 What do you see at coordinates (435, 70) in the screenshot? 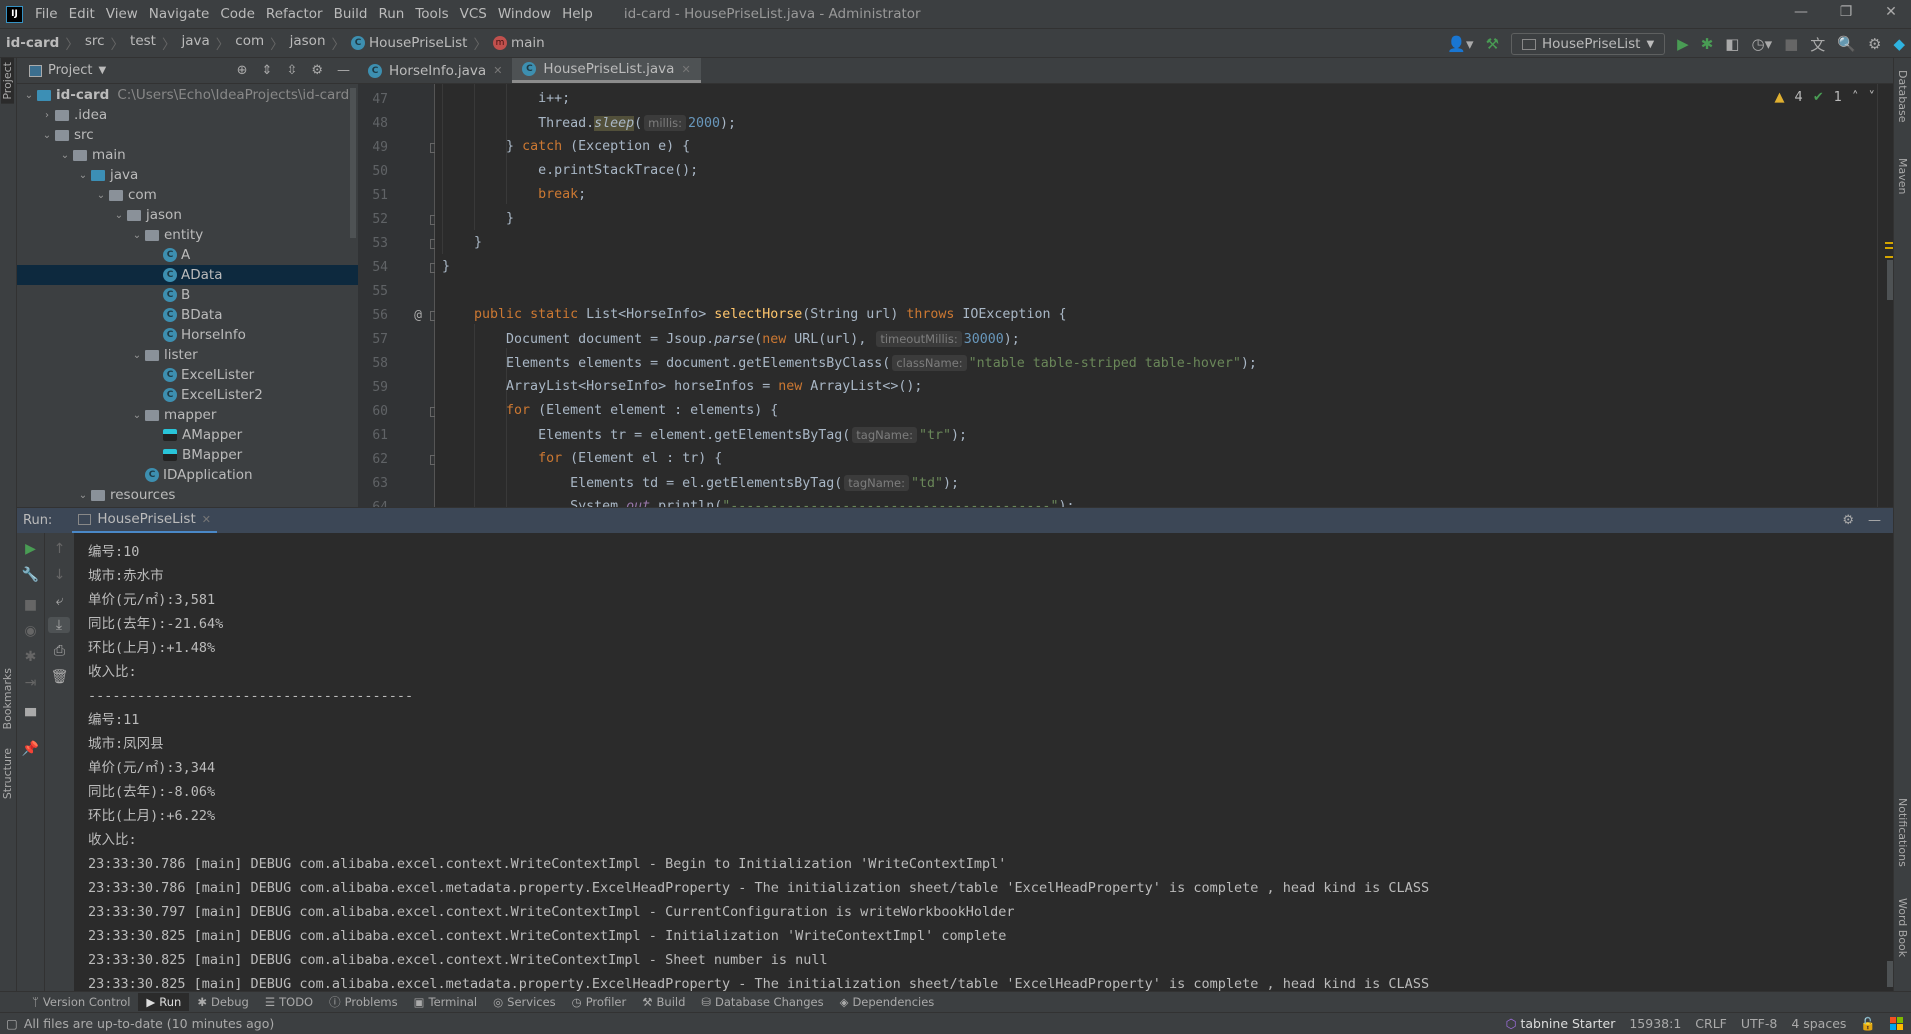
I see `tab-horseinfo: C HorseInfo.java ✕` at bounding box center [435, 70].